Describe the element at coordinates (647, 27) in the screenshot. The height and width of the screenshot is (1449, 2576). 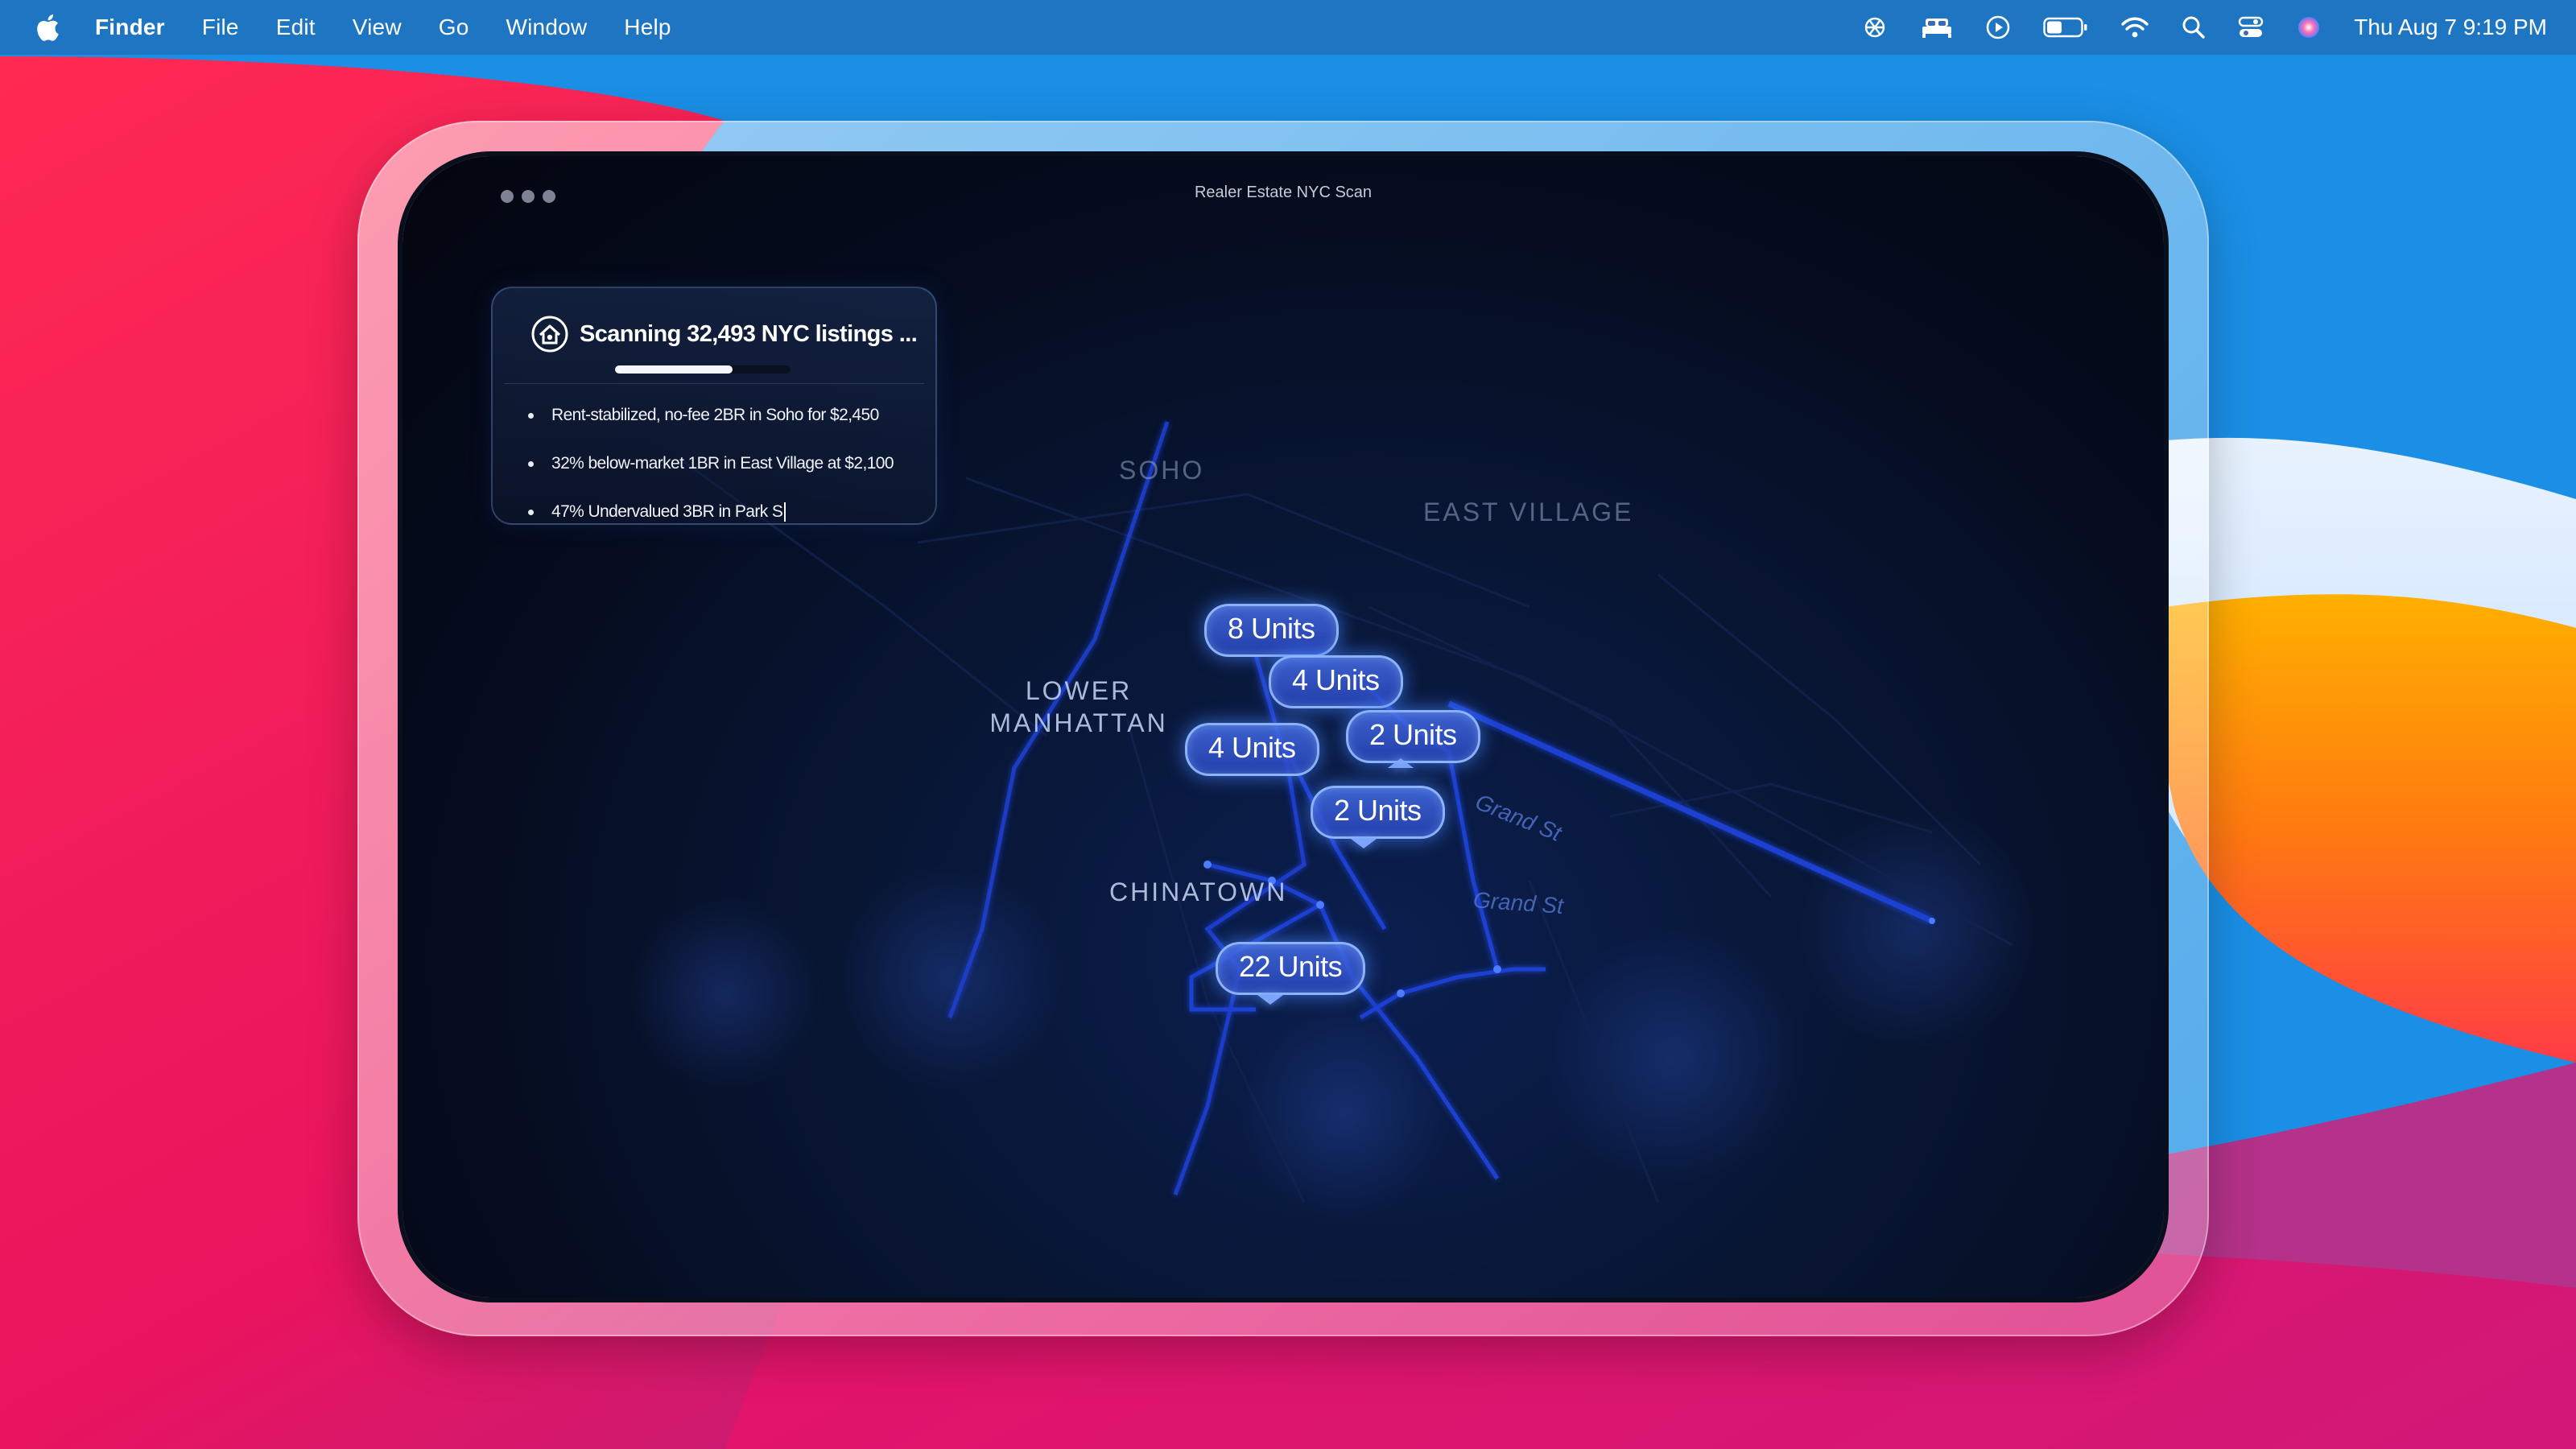
I see `menu-help: Help` at that location.